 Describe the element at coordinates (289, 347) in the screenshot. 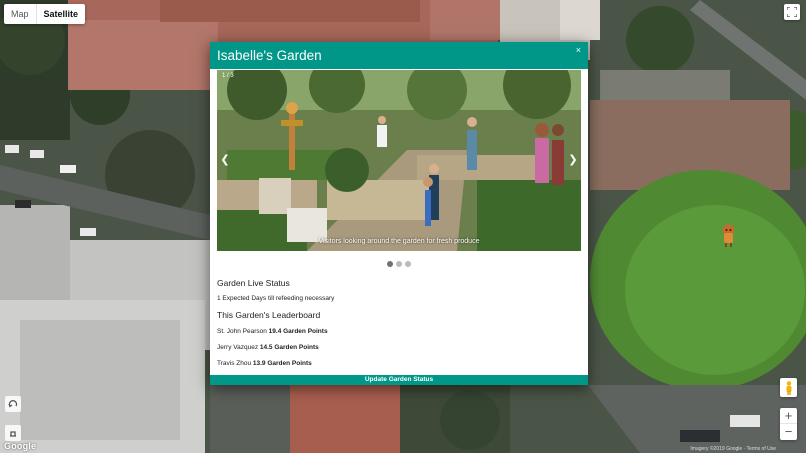

I see `leader-points: 14.5 Garden Points` at that location.